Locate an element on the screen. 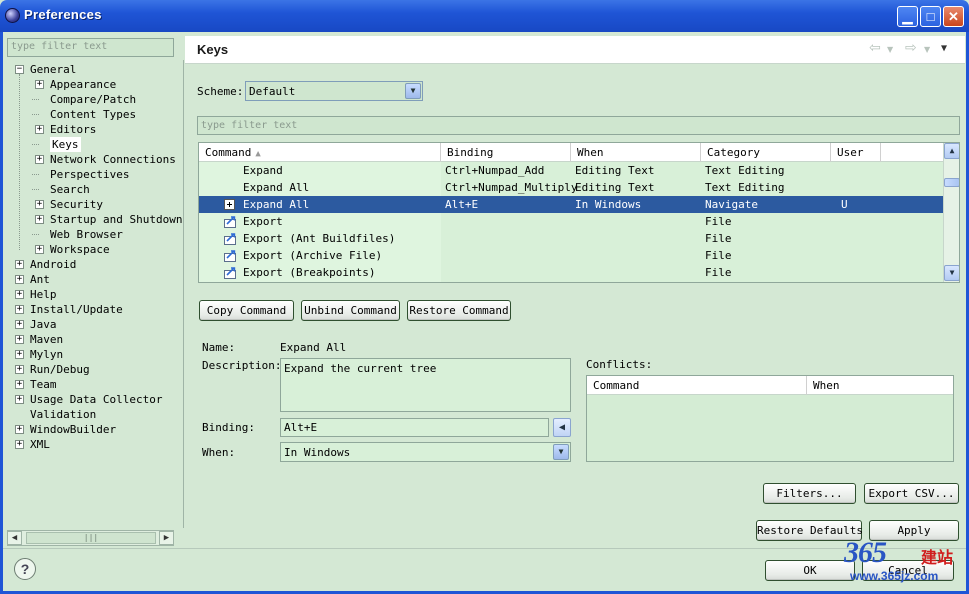  scroll-thumb is located at coordinates (951, 182).